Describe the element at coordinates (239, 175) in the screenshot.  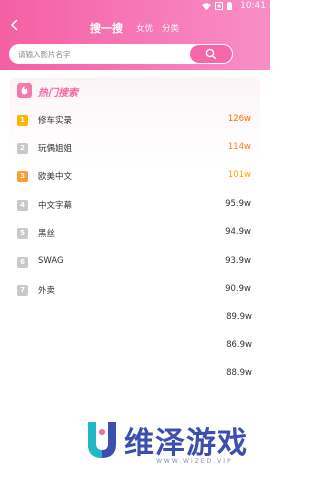
I see `hot-item-count: 101w` at that location.